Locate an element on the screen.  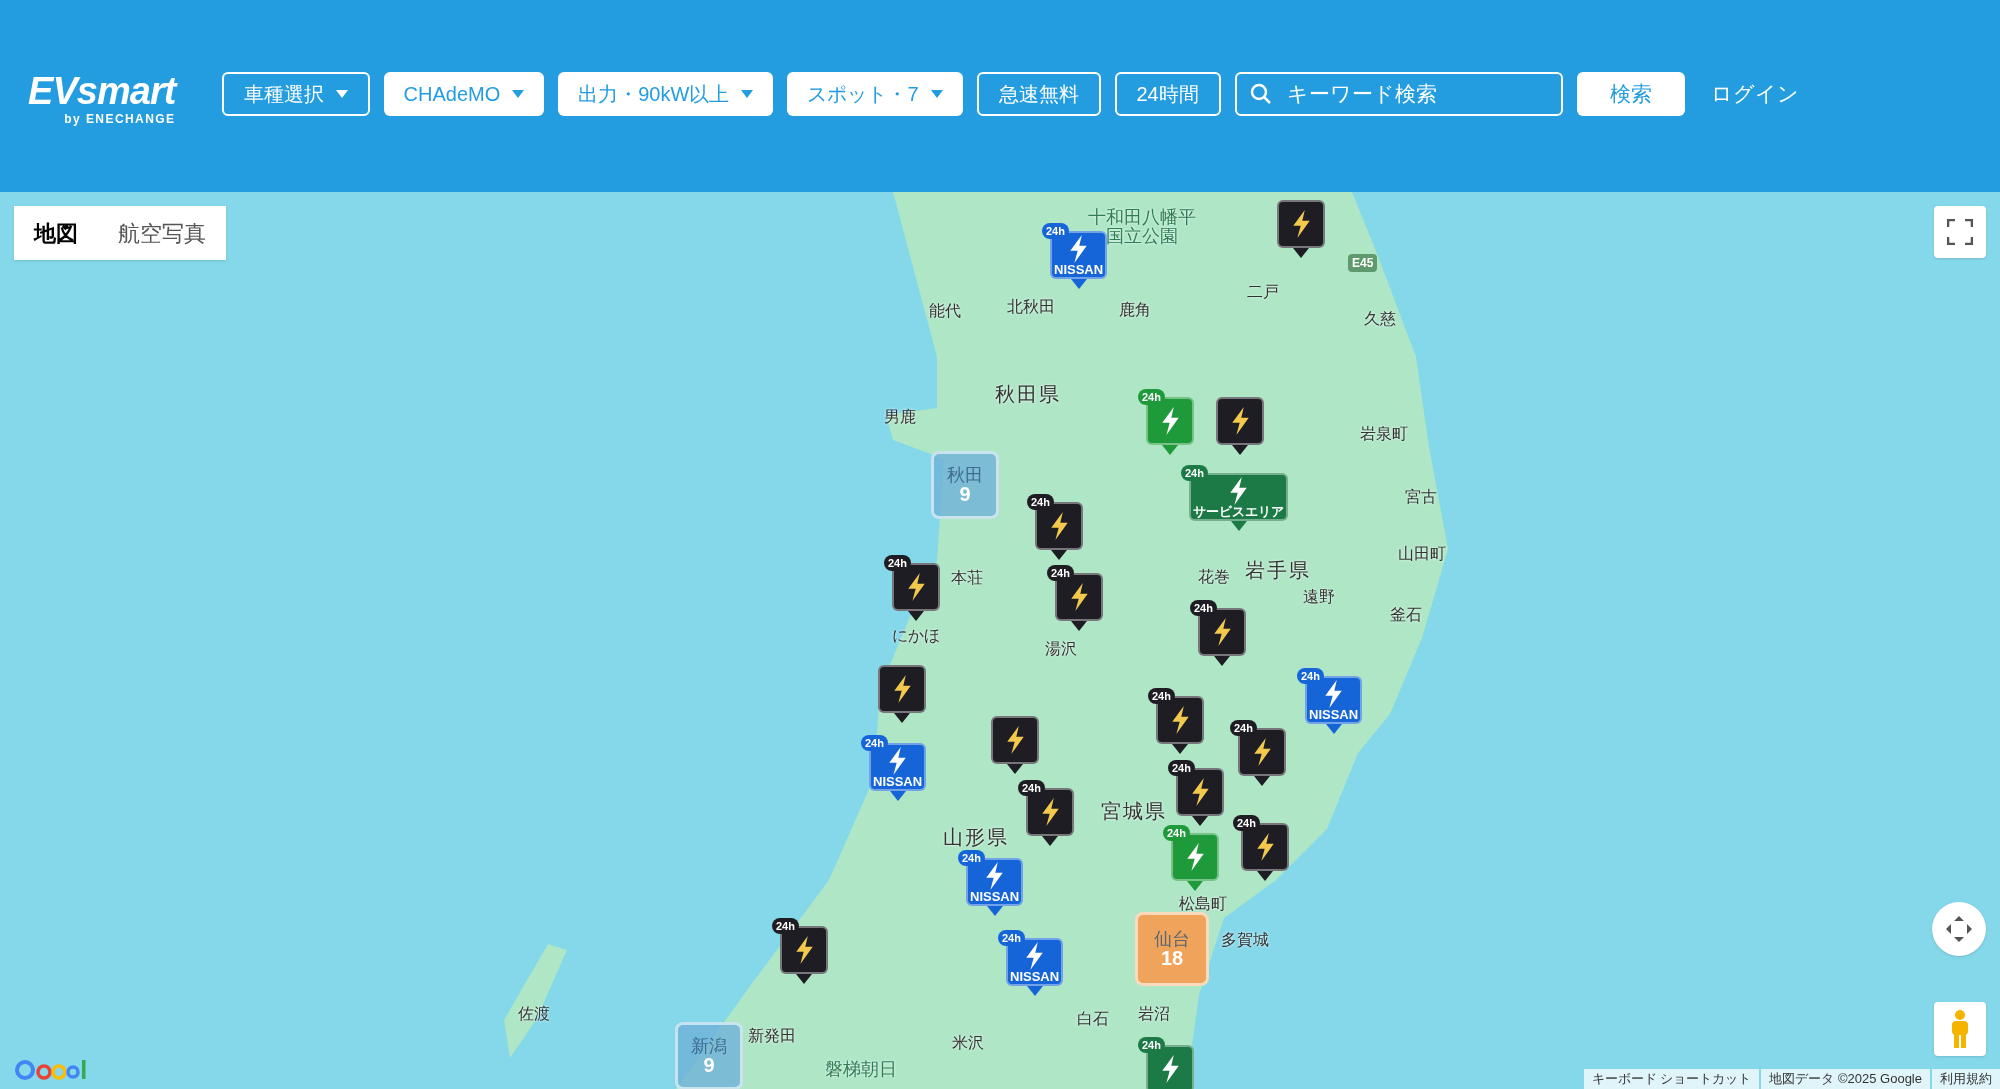
place-label: 釜石 is located at coordinates (1406, 615).